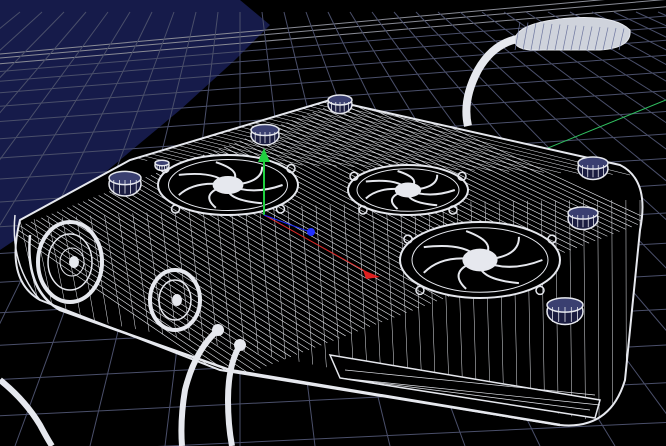 The height and width of the screenshot is (446, 666). I want to click on cable-2-plug, so click(240, 345).